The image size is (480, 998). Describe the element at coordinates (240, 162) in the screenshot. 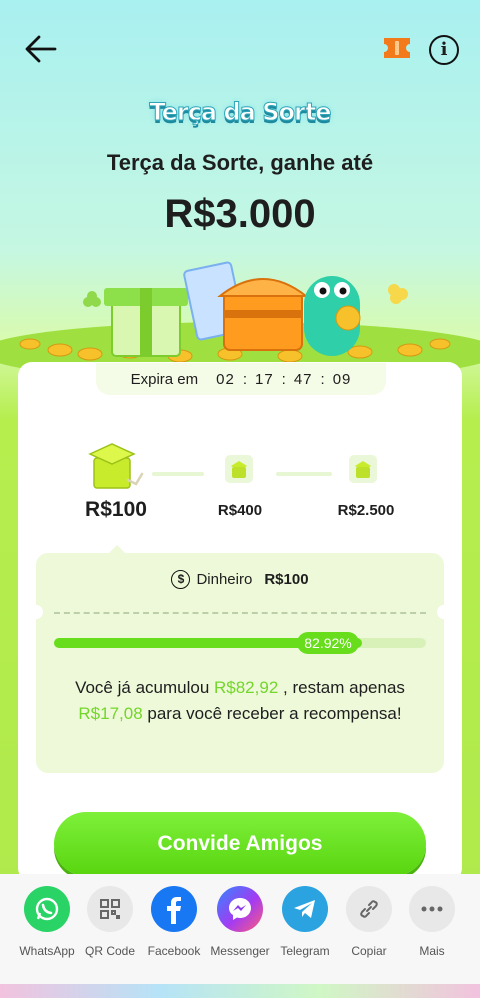

I see `promo-headline: Terça da Sorte, ganhe até` at that location.